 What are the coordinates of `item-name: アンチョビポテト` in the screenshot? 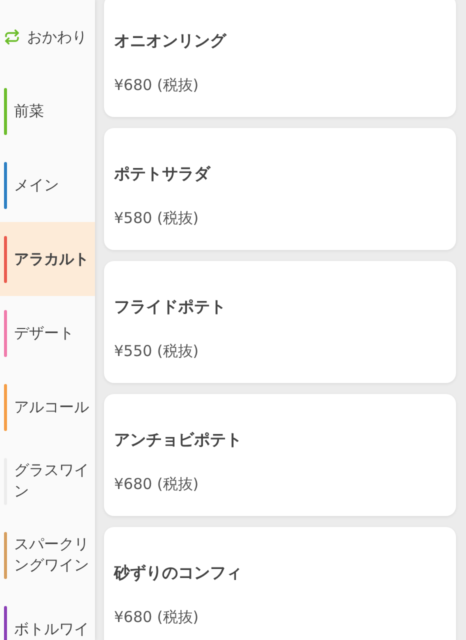 It's located at (178, 440).